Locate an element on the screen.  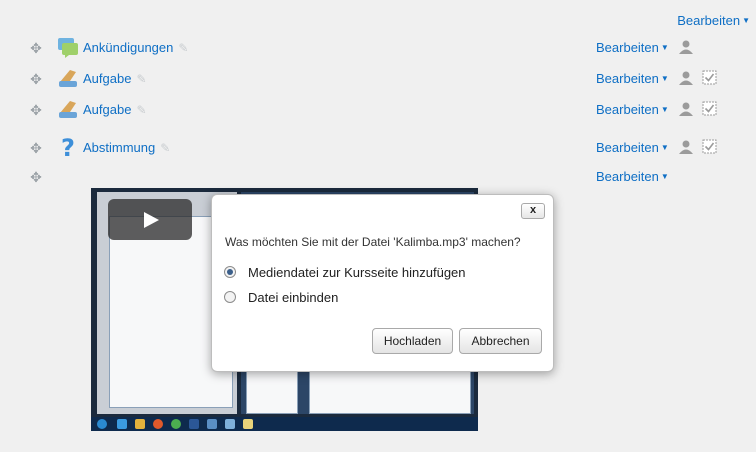
activity-link-choice: Abstimmung ✎ is located at coordinates (126, 147).